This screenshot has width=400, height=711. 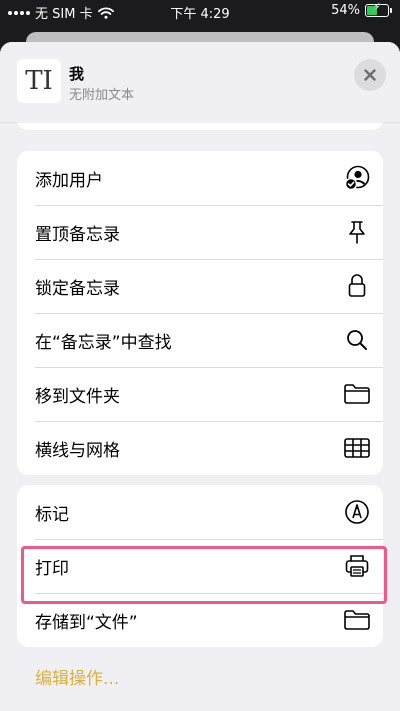 What do you see at coordinates (357, 448) in the screenshot?
I see `grid-icon` at bounding box center [357, 448].